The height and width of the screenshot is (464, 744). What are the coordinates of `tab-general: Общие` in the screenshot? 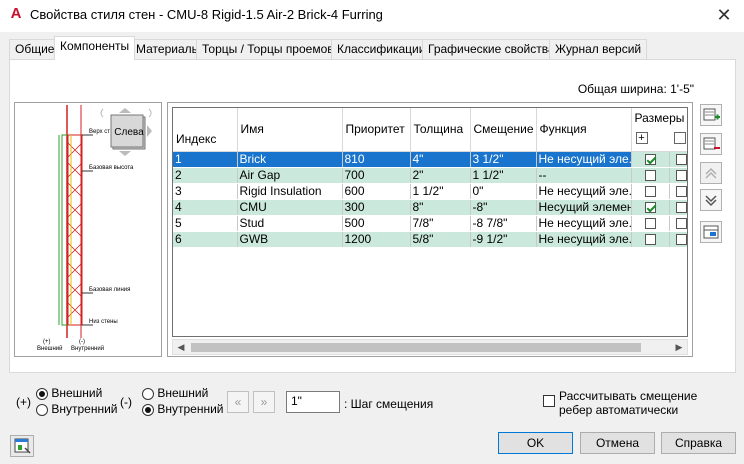 It's located at (35, 49).